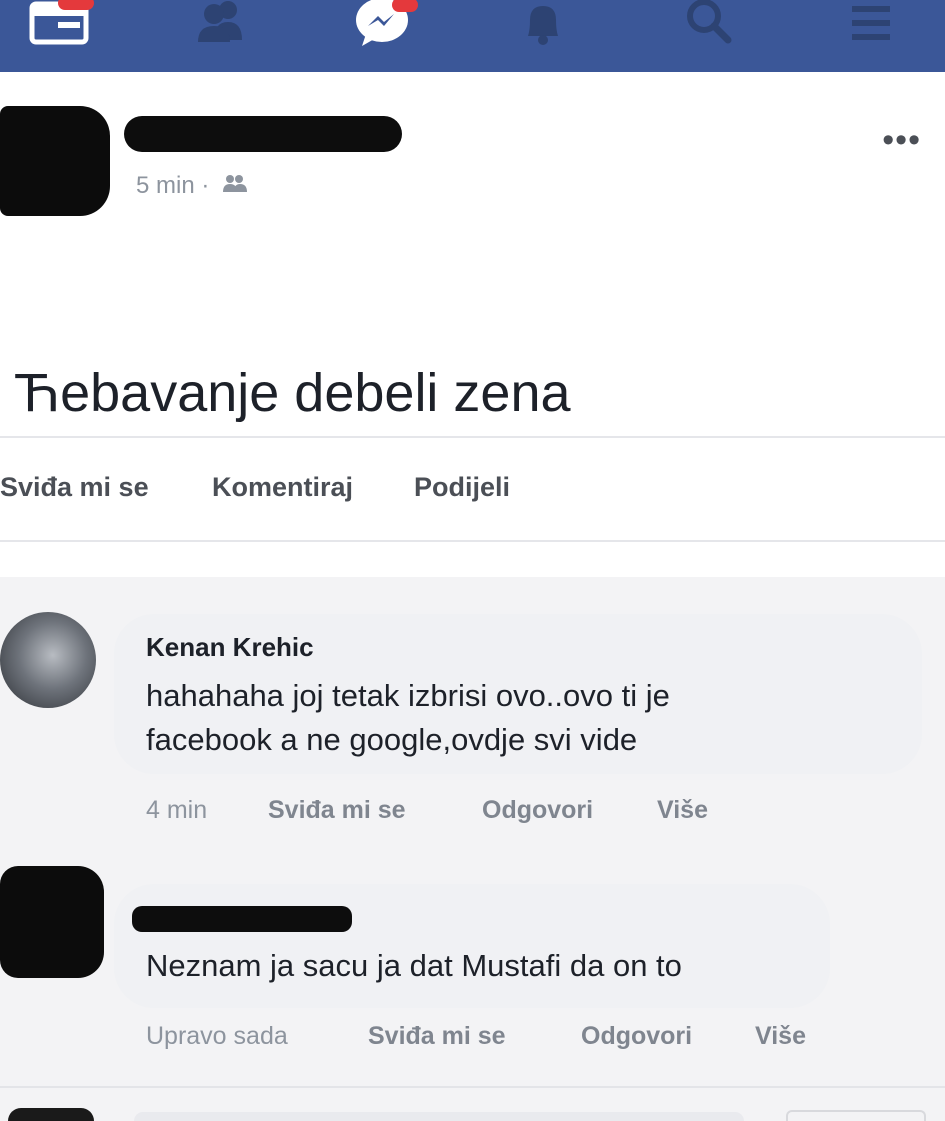 The image size is (945, 1121). I want to click on search-icon, so click(708, 24).